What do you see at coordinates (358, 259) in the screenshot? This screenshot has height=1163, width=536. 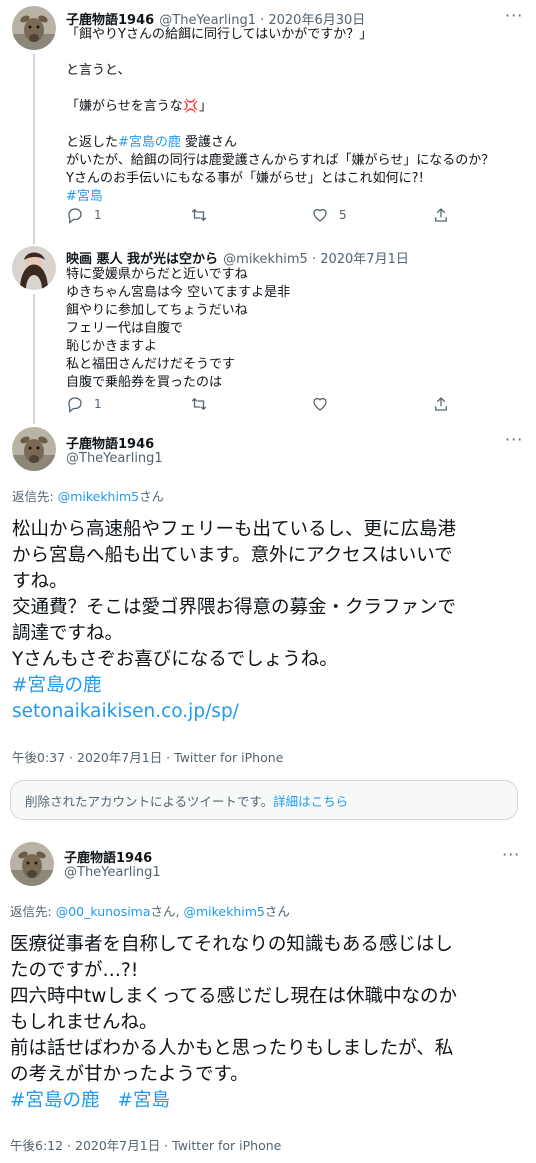 I see `tweet-date: · 2020年7月1日` at bounding box center [358, 259].